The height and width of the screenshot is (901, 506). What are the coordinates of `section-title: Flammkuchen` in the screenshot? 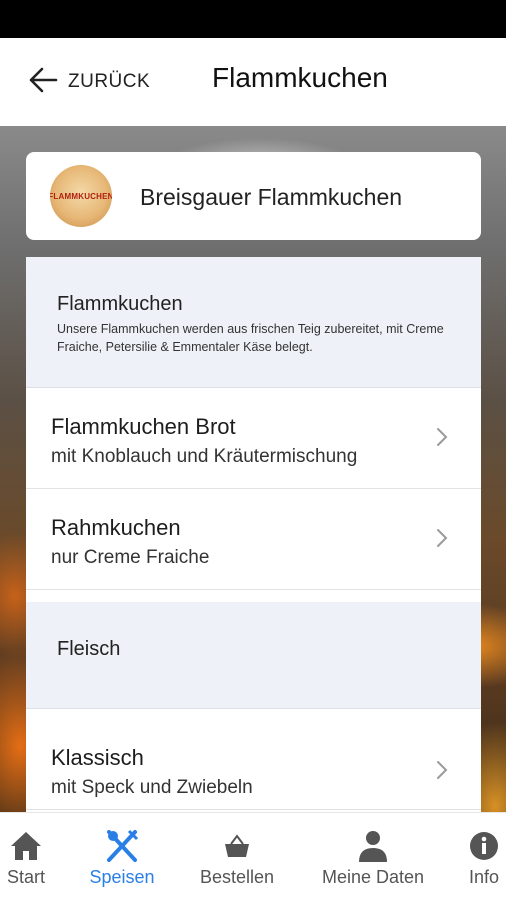 It's located at (120, 304).